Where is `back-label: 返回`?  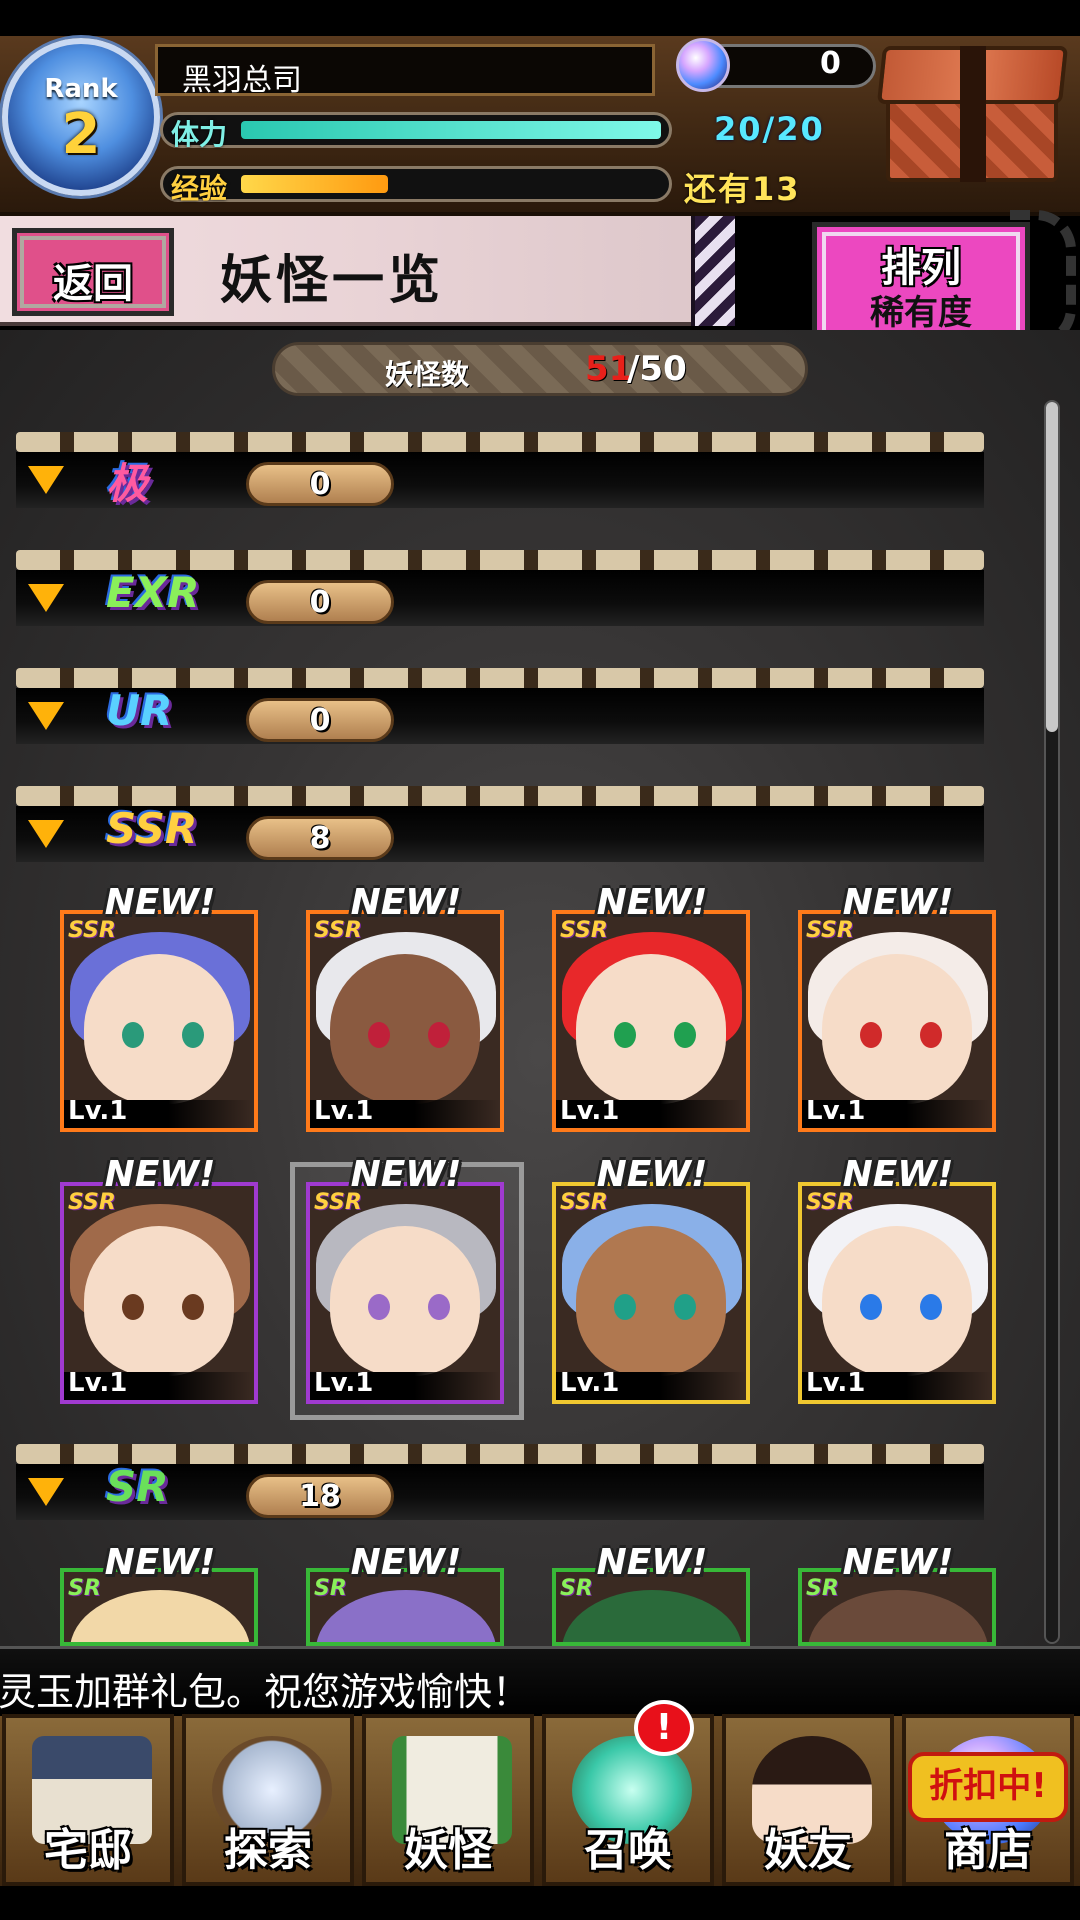
back-label: 返回 is located at coordinates (93, 284).